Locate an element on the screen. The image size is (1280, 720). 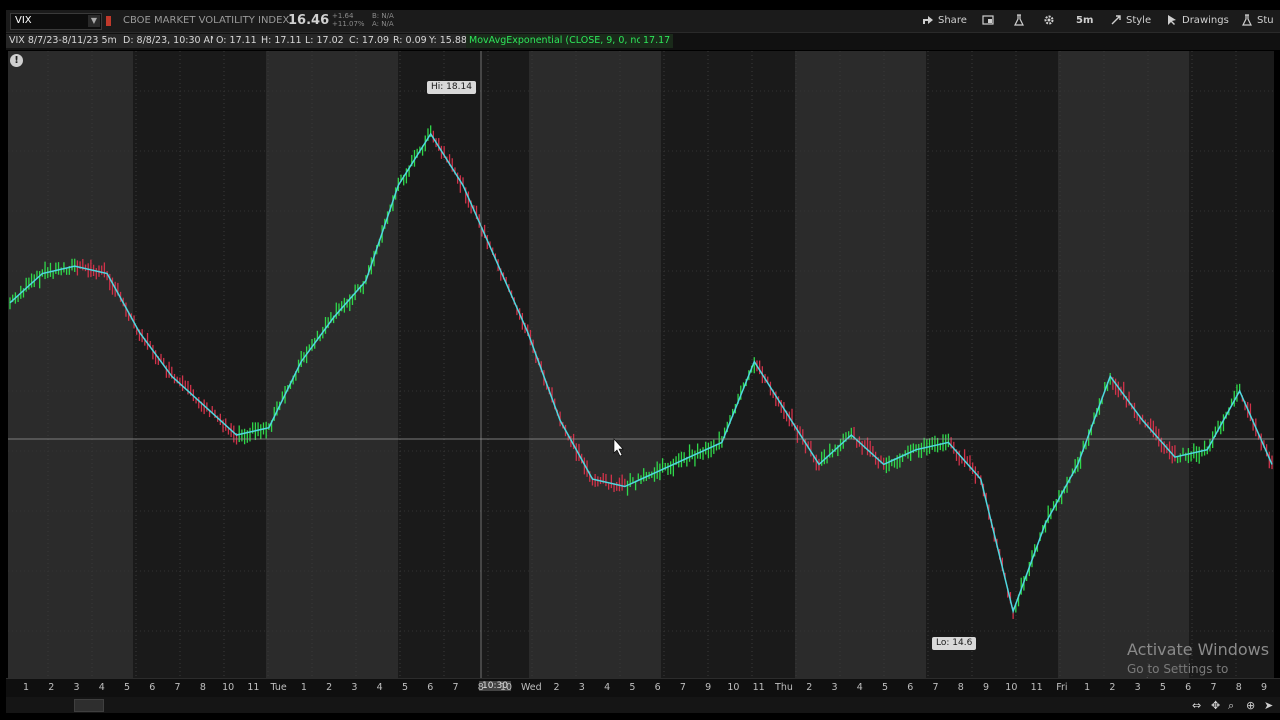
bar-range: R: 0.09 is located at coordinates (410, 41).